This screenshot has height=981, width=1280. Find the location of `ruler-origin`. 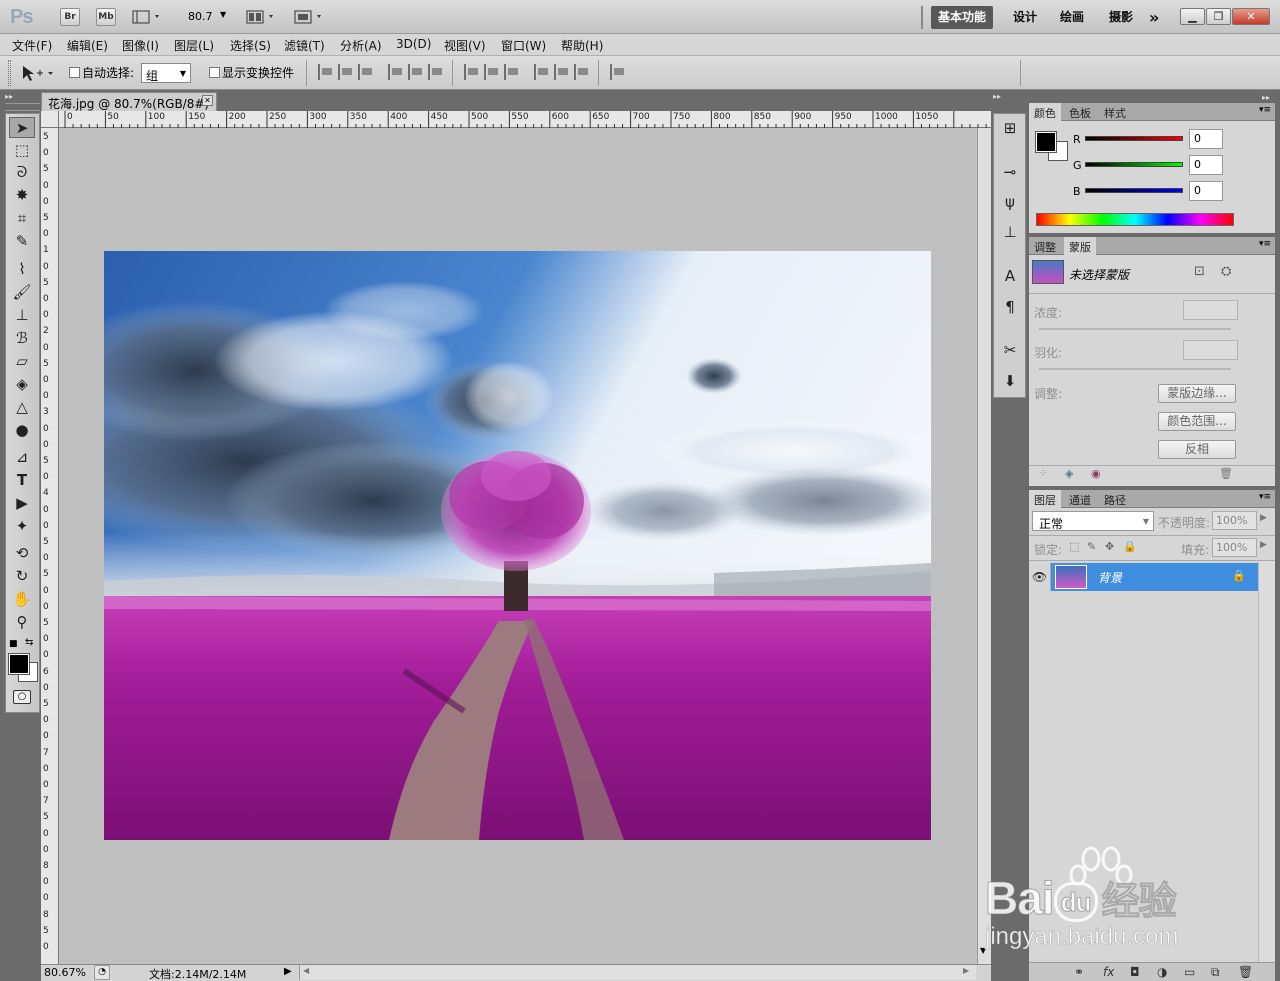

ruler-origin is located at coordinates (50, 119).